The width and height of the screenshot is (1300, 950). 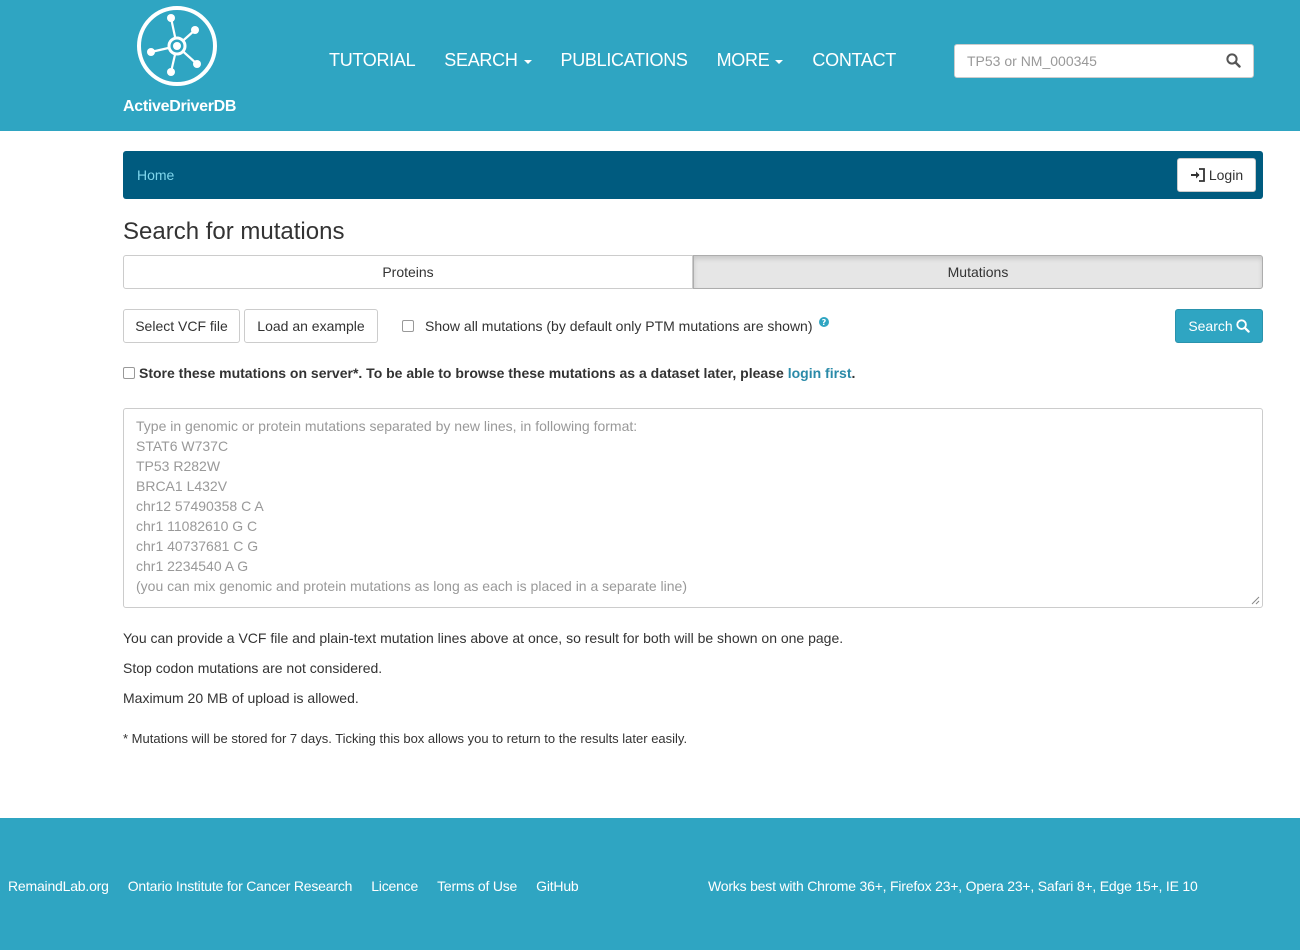 I want to click on placeholder-line: chr12 57490358 C A, so click(x=200, y=506).